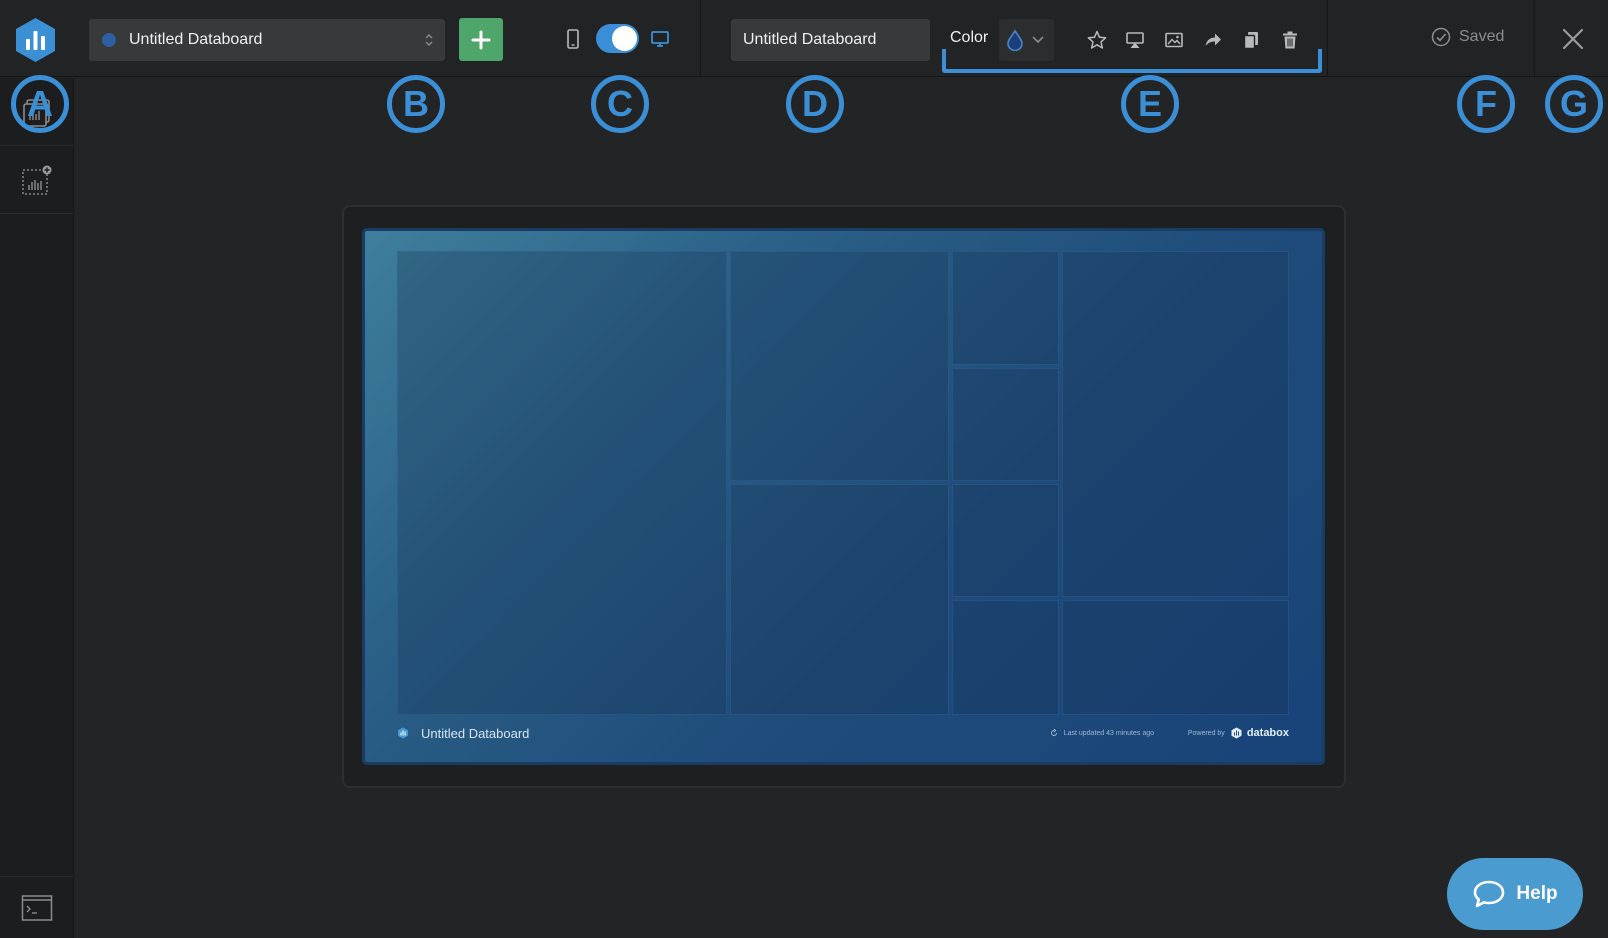 The height and width of the screenshot is (938, 1608). I want to click on device-view-toggle, so click(617, 38).